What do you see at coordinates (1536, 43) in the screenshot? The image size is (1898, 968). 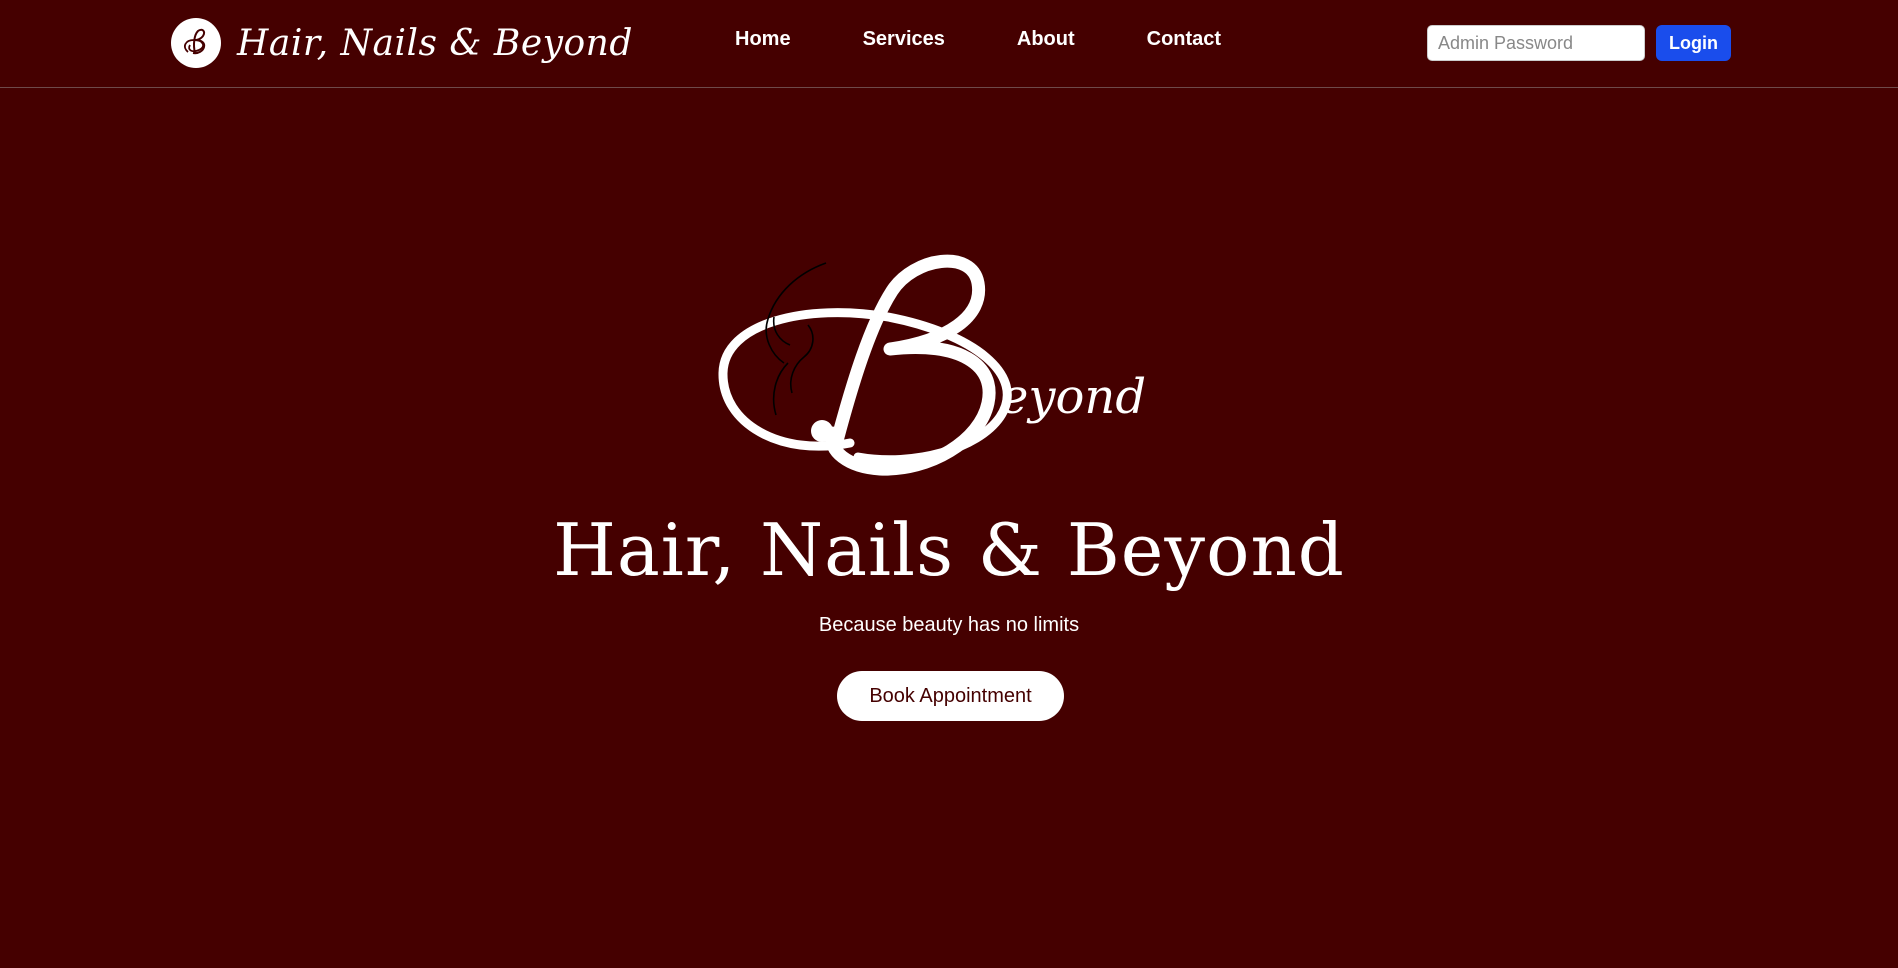 I see `admin-password-input` at bounding box center [1536, 43].